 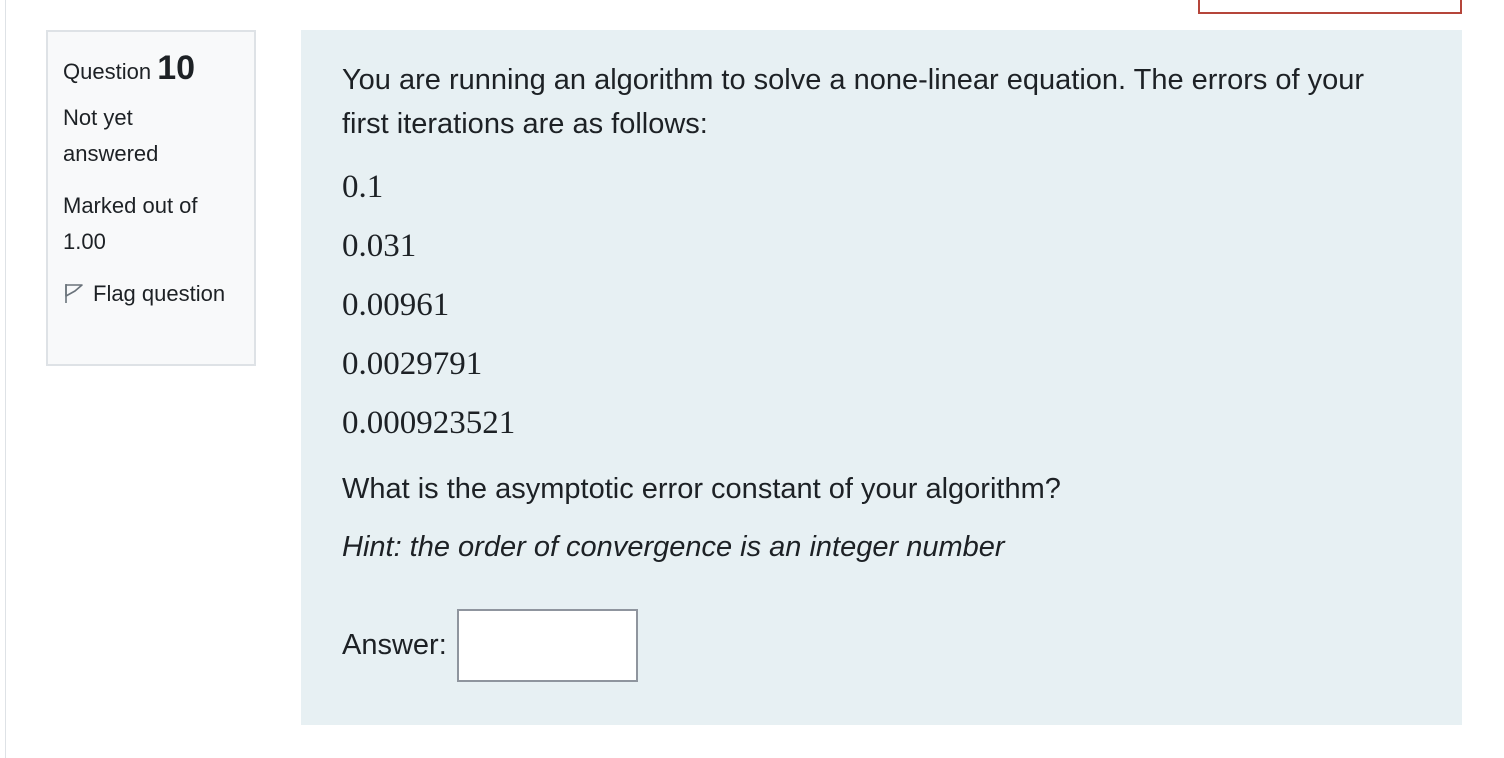 I want to click on flag-question-button: Flag question, so click(x=148, y=294).